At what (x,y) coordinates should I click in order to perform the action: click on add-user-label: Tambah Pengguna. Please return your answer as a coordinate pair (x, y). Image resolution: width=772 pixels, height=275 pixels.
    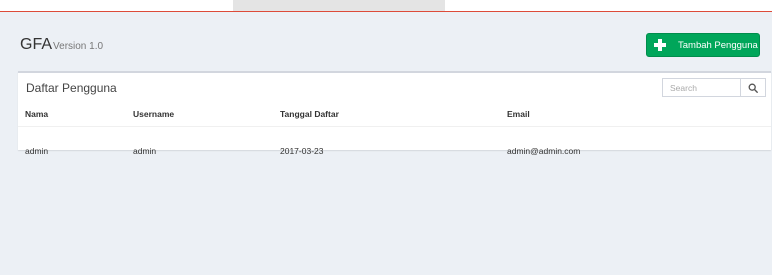
    Looking at the image, I should click on (718, 45).